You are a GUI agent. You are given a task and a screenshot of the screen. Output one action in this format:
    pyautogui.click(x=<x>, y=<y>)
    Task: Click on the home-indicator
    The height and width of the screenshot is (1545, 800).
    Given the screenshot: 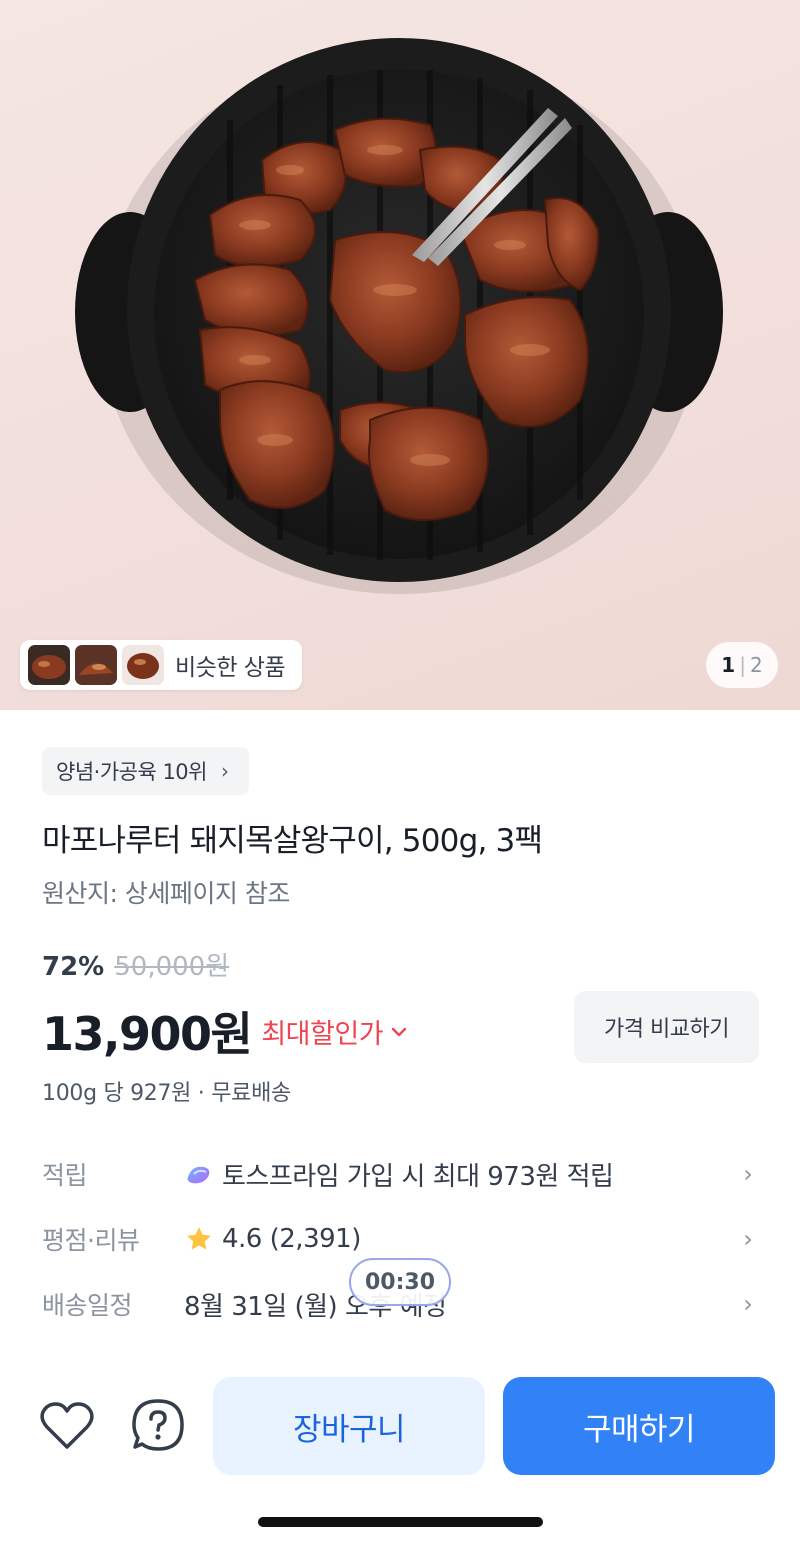 What is the action you would take?
    pyautogui.click(x=400, y=1522)
    